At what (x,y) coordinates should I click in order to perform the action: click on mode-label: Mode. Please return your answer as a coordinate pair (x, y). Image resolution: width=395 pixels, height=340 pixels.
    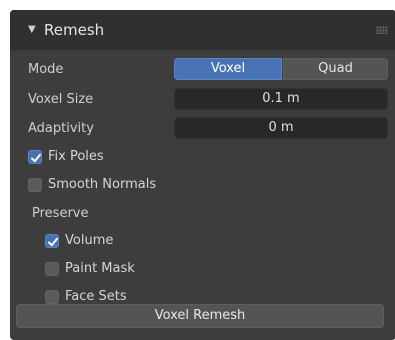
    Looking at the image, I should click on (46, 69).